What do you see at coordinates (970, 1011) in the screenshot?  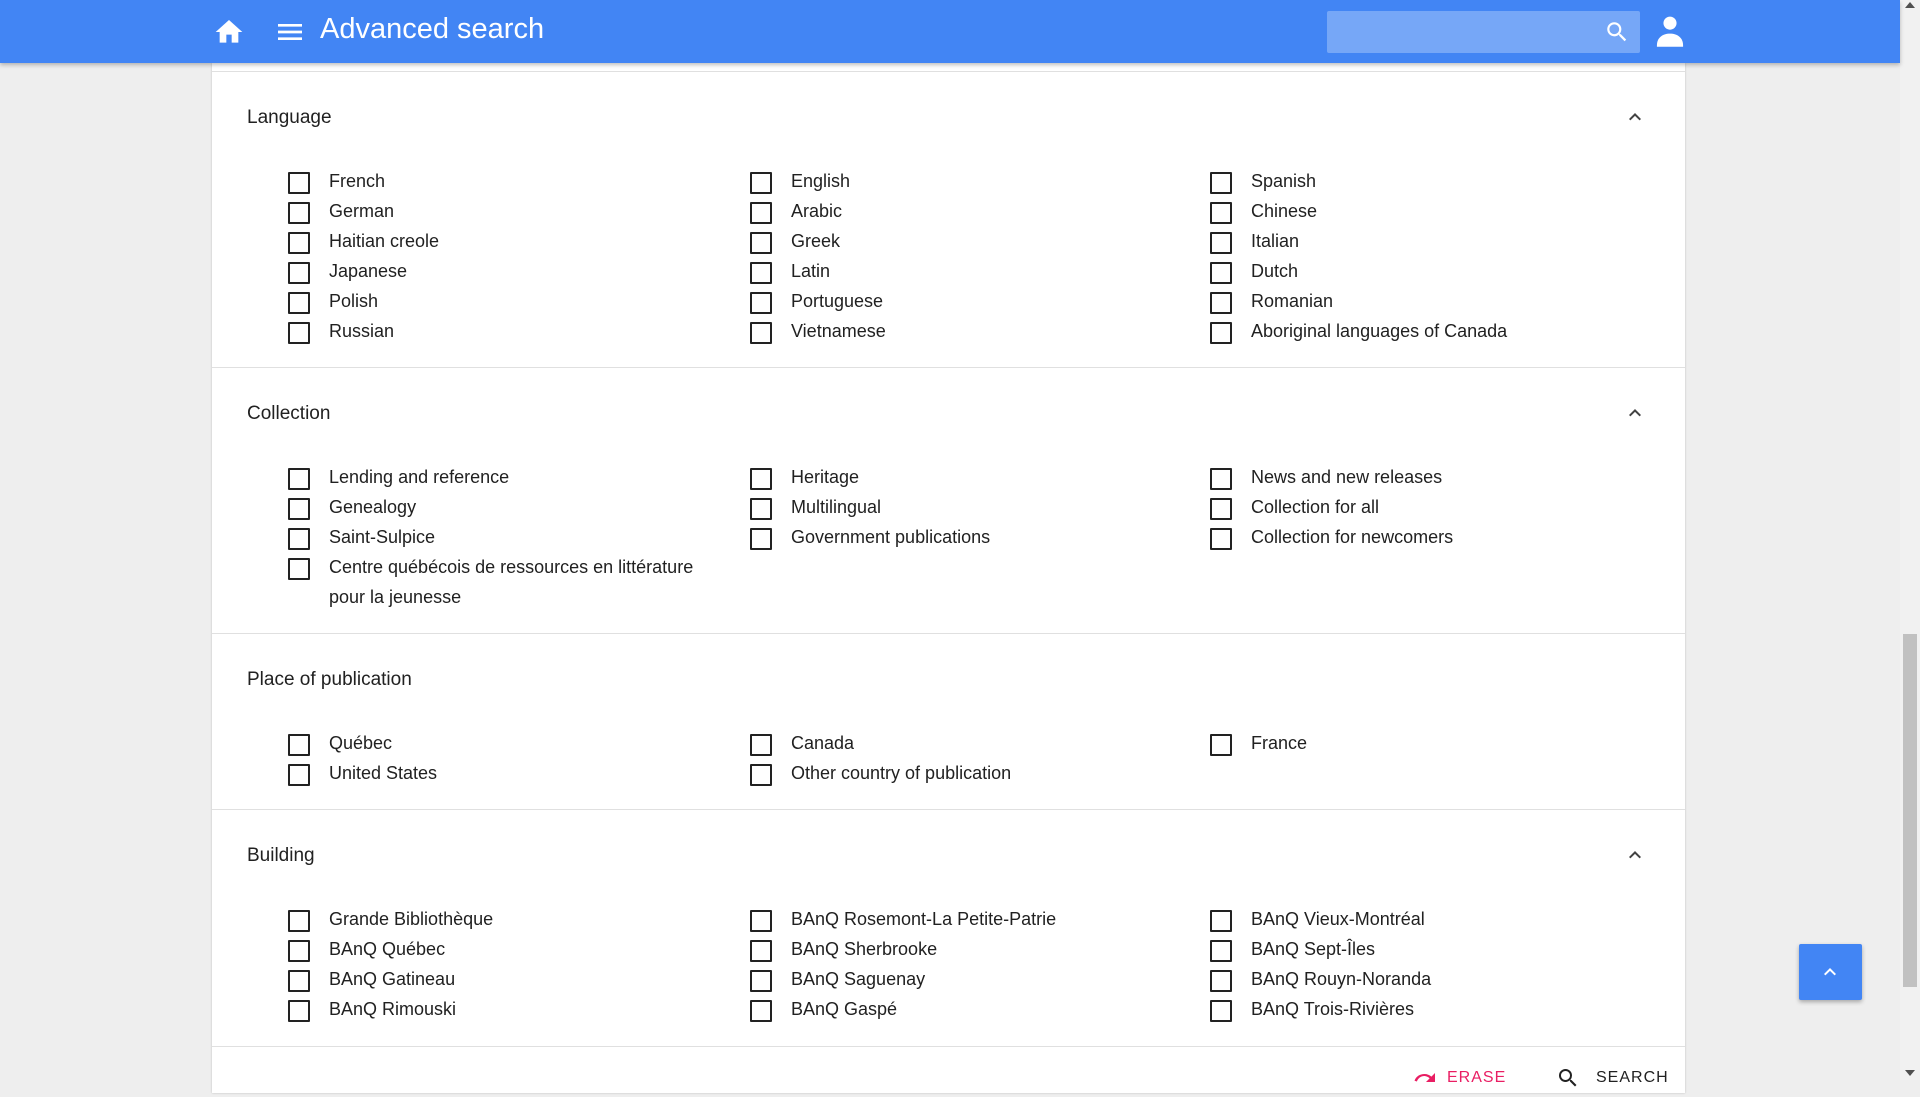 I see `checkbox-option: BAnQ Gaspé` at bounding box center [970, 1011].